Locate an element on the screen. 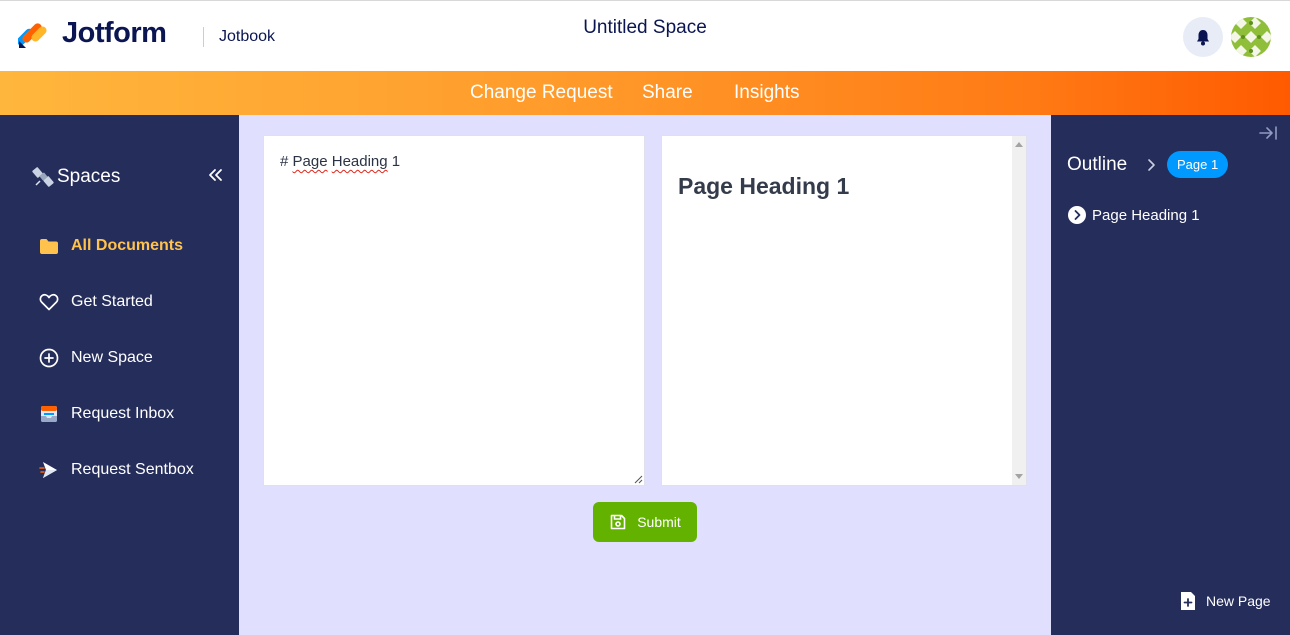 The image size is (1290, 635). chevron-circle-icon is located at coordinates (1077, 215).